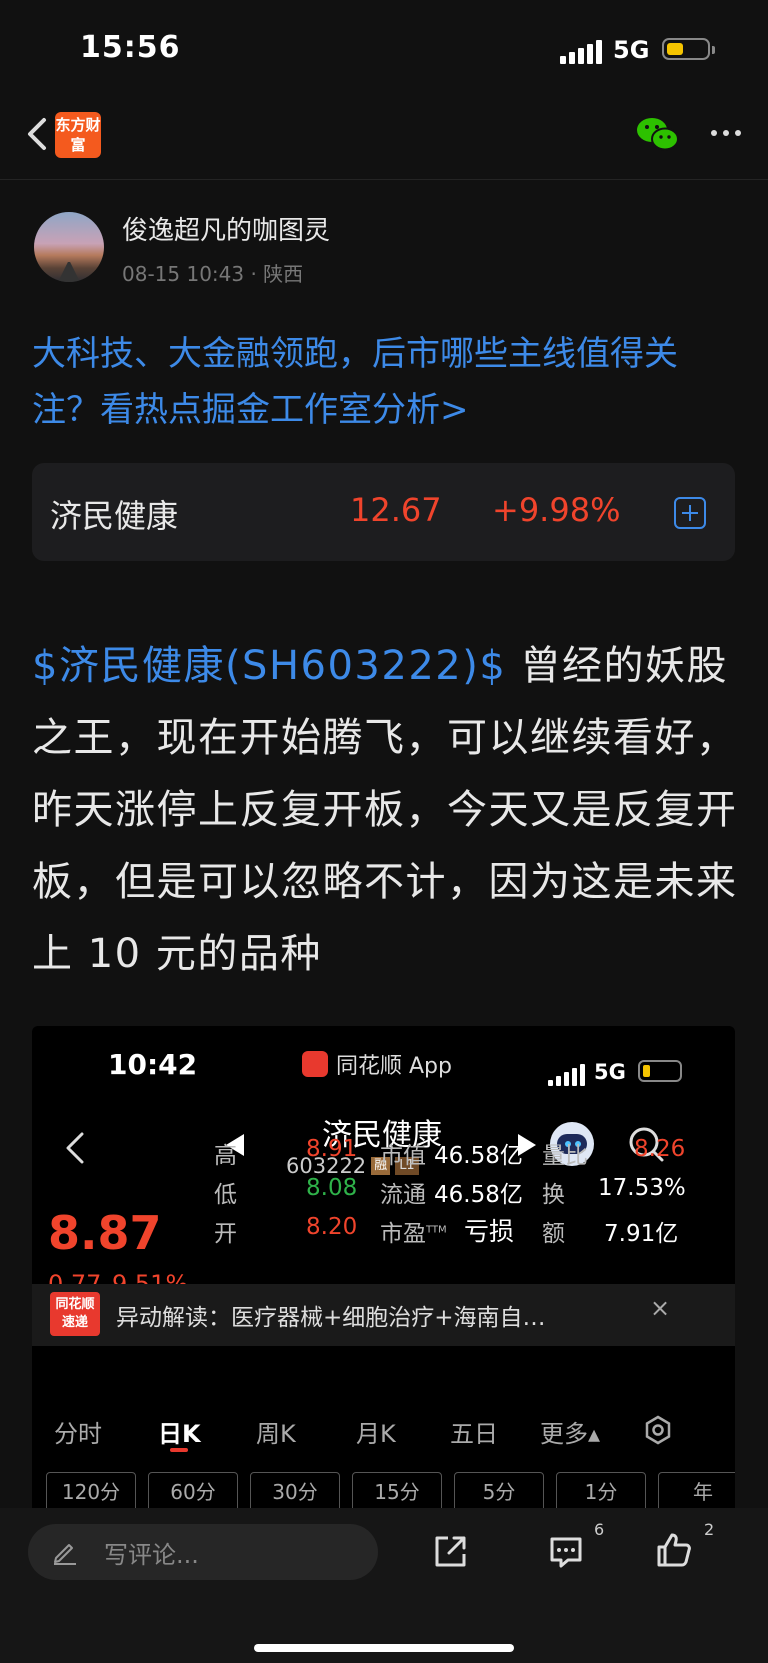 This screenshot has width=768, height=1663. What do you see at coordinates (660, 1149) in the screenshot?
I see `vol-ratio-value: 8.26` at bounding box center [660, 1149].